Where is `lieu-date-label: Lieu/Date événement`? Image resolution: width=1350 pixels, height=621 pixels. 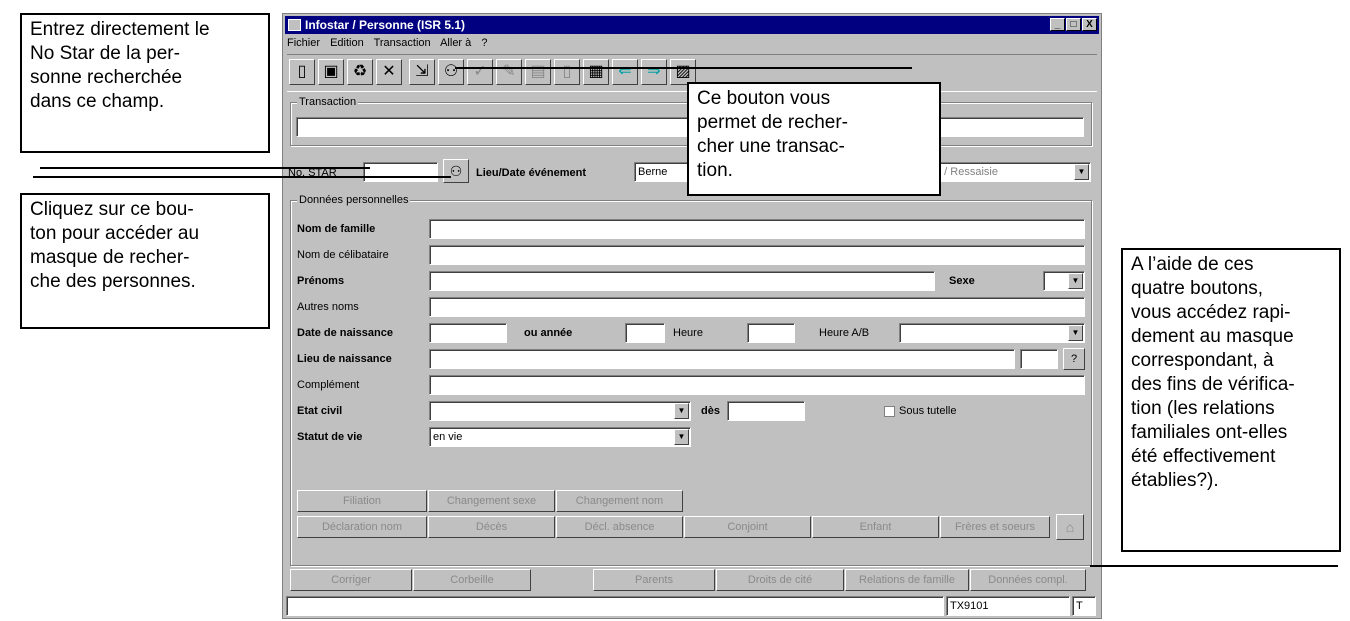 lieu-date-label: Lieu/Date événement is located at coordinates (531, 173).